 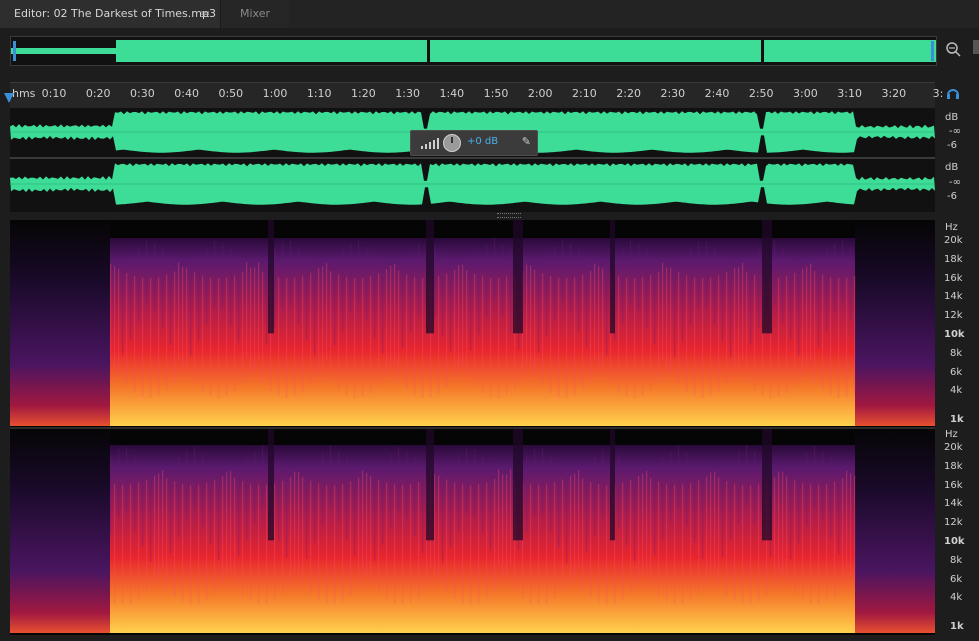 What do you see at coordinates (976, 47) in the screenshot?
I see `vertical-scrollbar` at bounding box center [976, 47].